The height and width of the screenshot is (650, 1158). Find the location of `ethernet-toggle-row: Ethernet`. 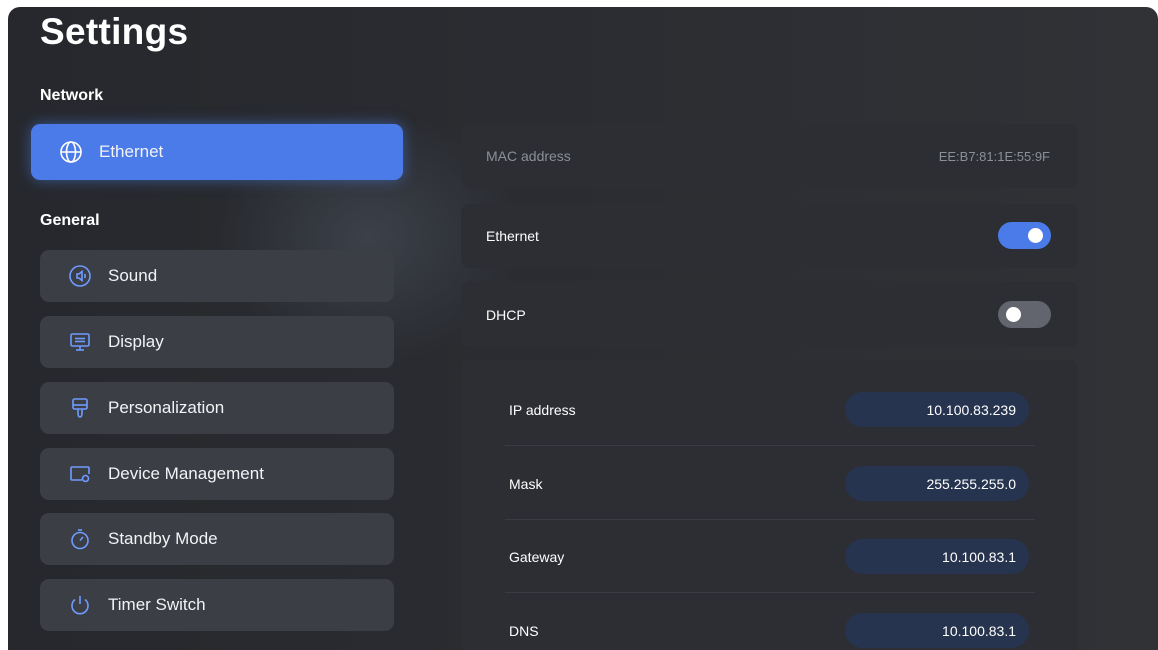

ethernet-toggle-row: Ethernet is located at coordinates (769, 236).